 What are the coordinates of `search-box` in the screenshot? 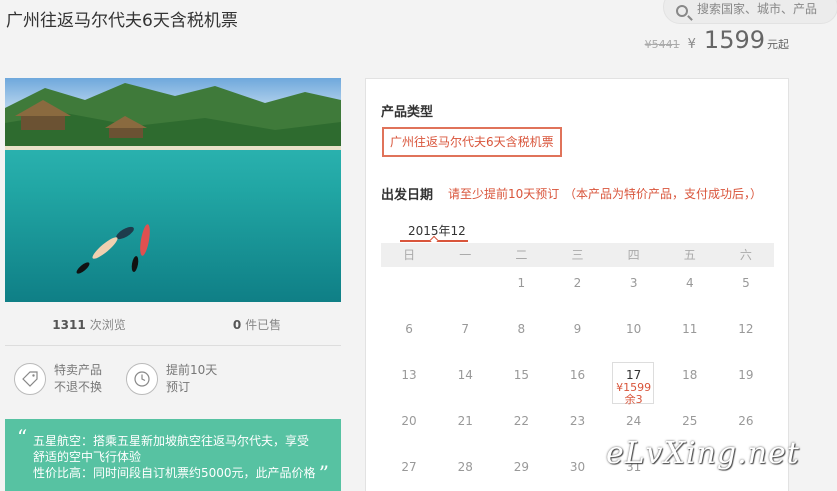 It's located at (750, 12).